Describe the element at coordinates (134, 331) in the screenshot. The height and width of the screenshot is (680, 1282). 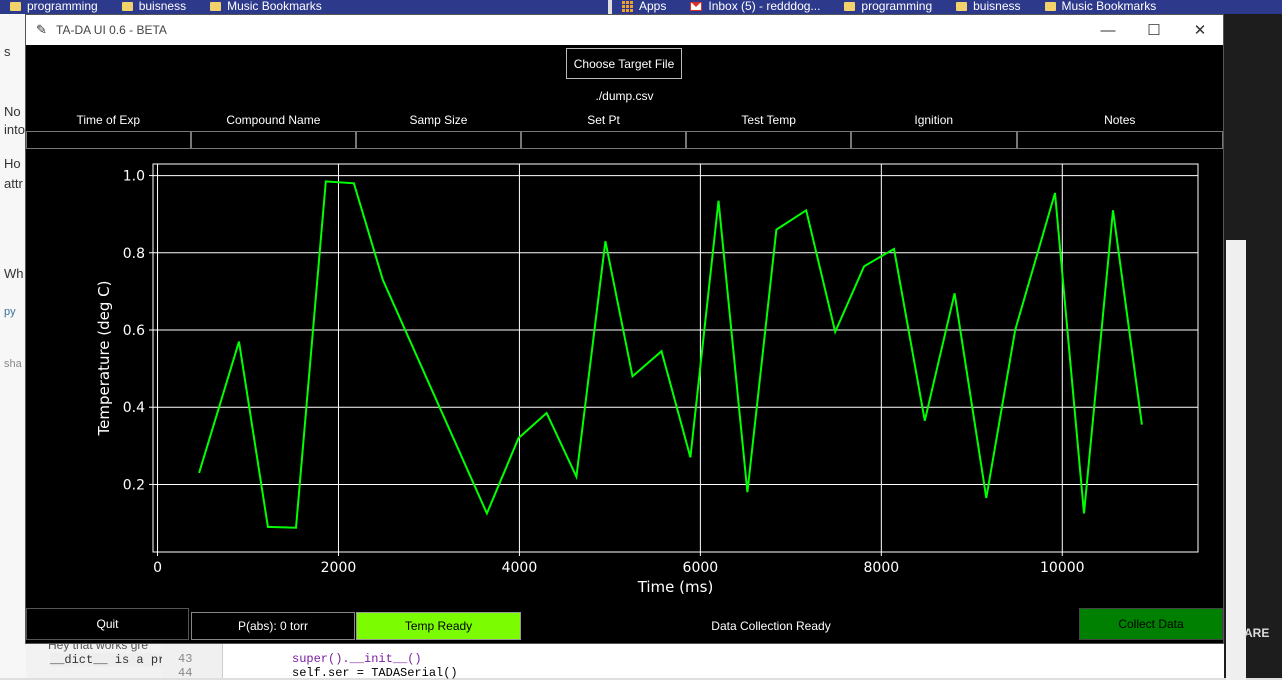
I see `y-tick-label: 0.6` at that location.